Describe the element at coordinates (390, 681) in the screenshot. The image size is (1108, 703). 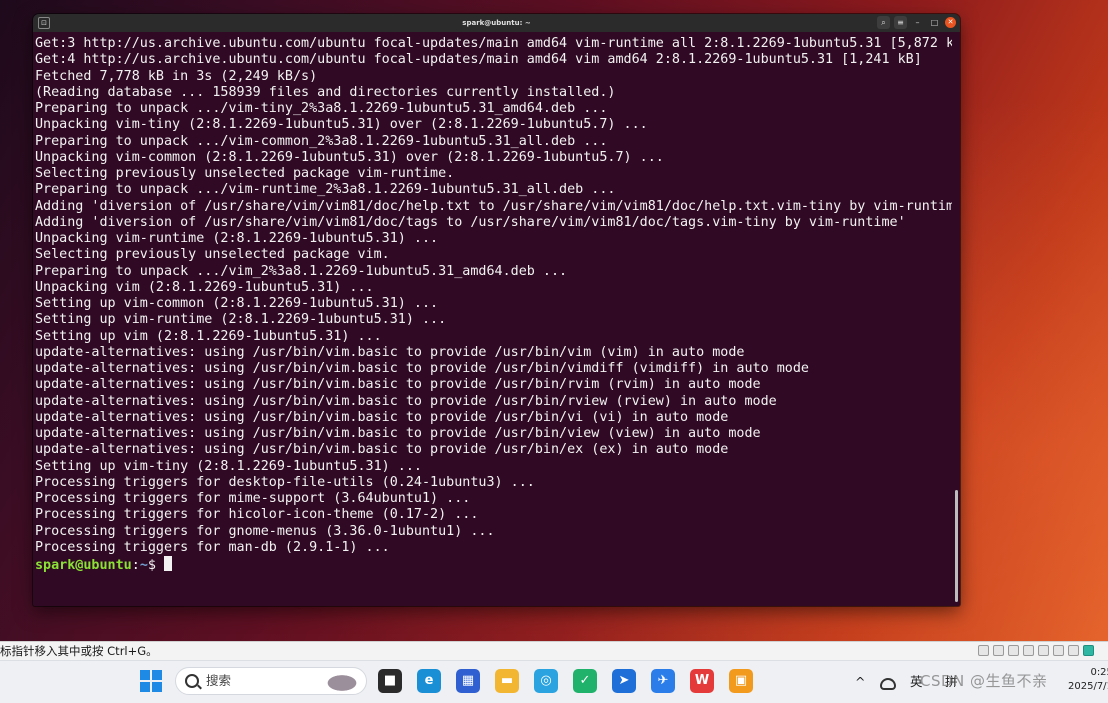
I see `task-view-icon: ■` at that location.